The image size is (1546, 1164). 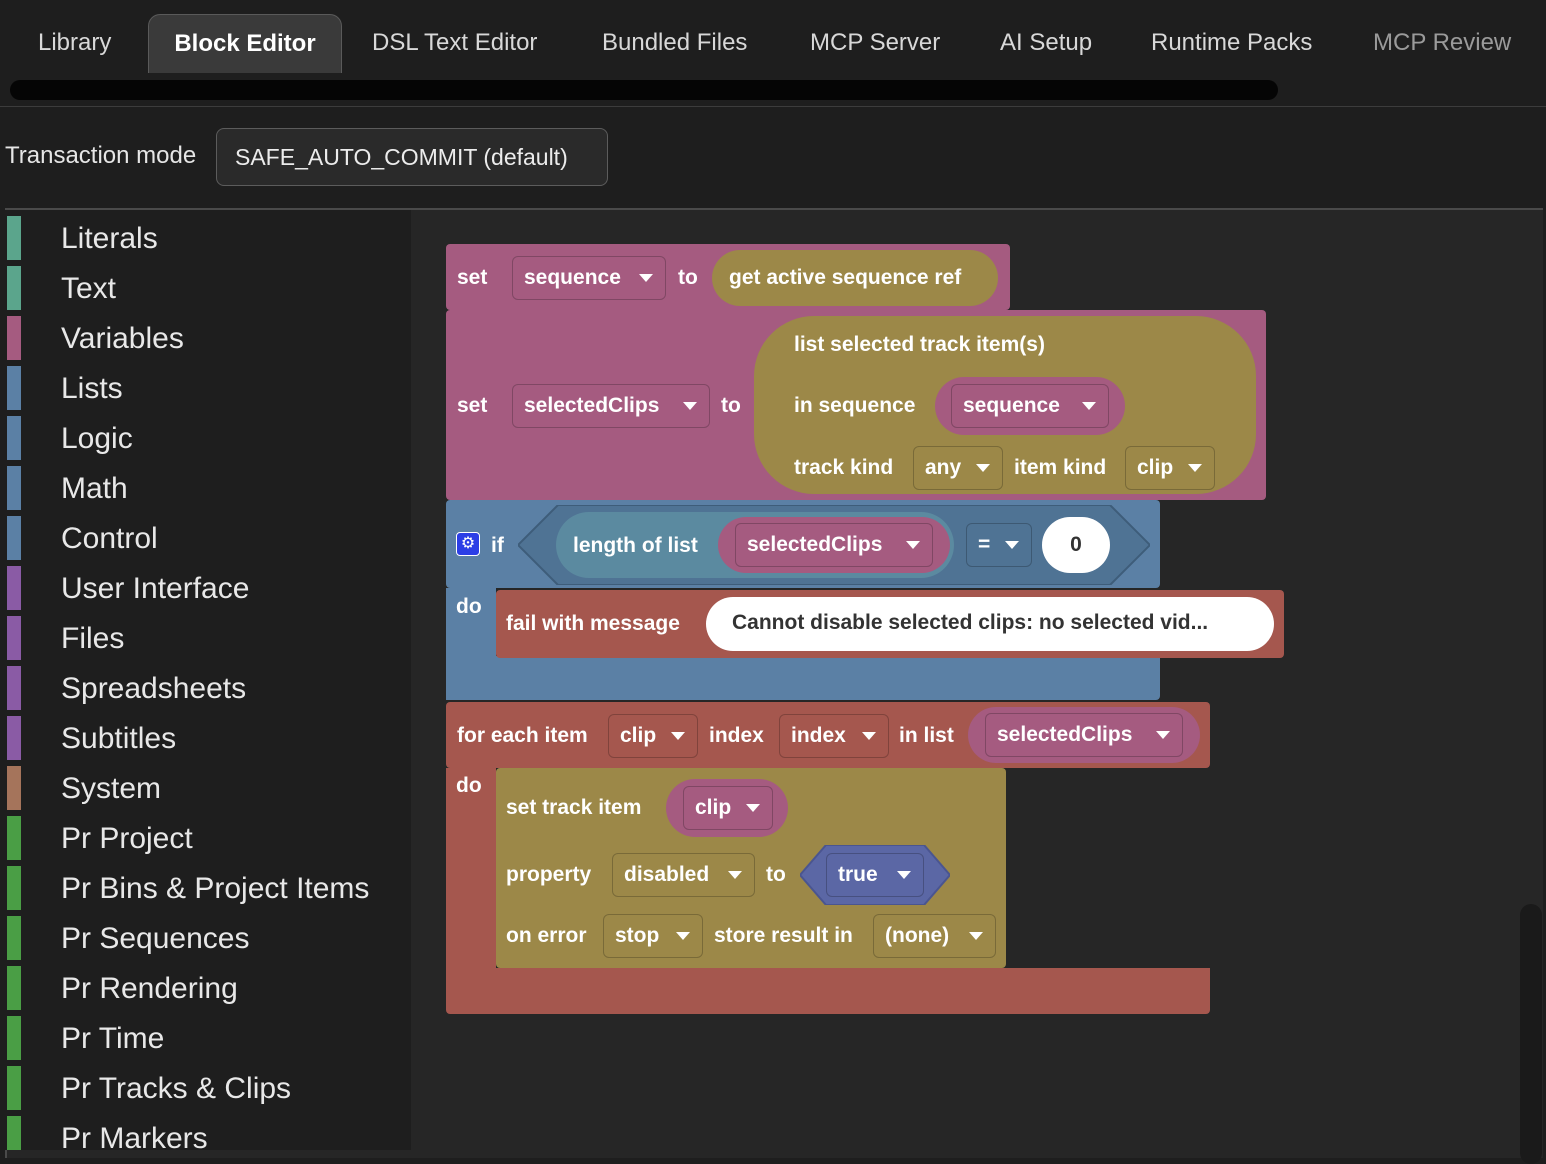 What do you see at coordinates (593, 623) in the screenshot?
I see `fail-with-message-label: fail with message` at bounding box center [593, 623].